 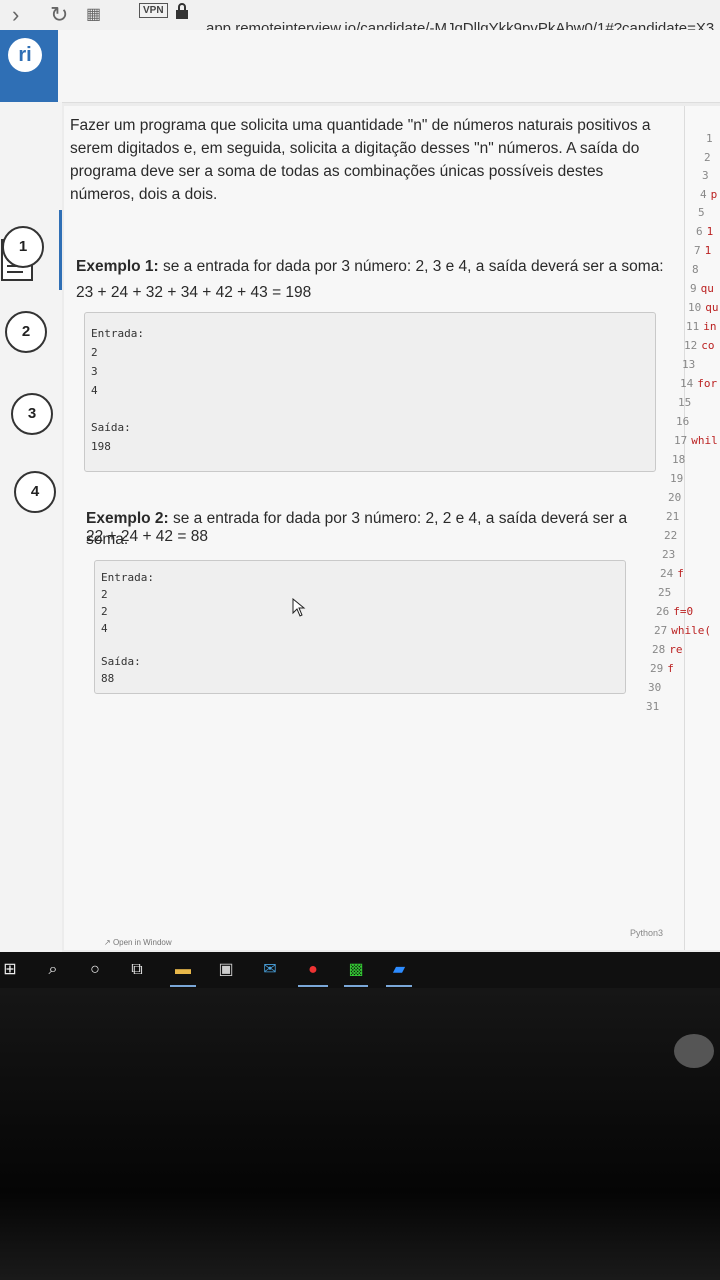 I want to click on editor-line: 15, so click(x=686, y=402).